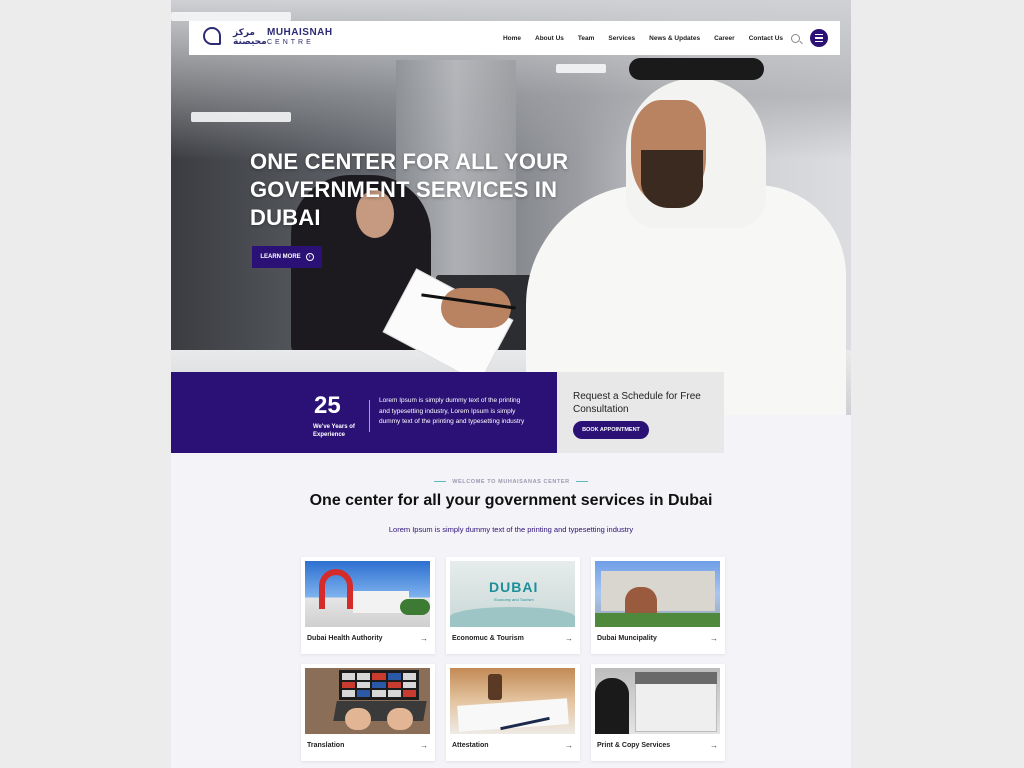 Image resolution: width=1024 pixels, height=768 pixels. What do you see at coordinates (476, 308) in the screenshot?
I see `hero-hand` at bounding box center [476, 308].